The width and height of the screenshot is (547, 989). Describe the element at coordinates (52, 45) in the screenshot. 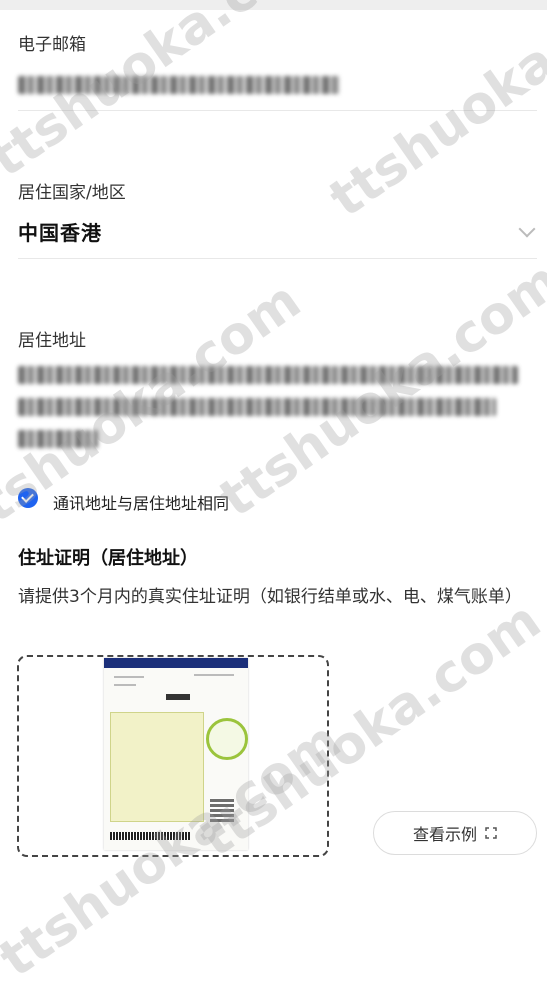

I see `email-label: 电子邮箱` at that location.